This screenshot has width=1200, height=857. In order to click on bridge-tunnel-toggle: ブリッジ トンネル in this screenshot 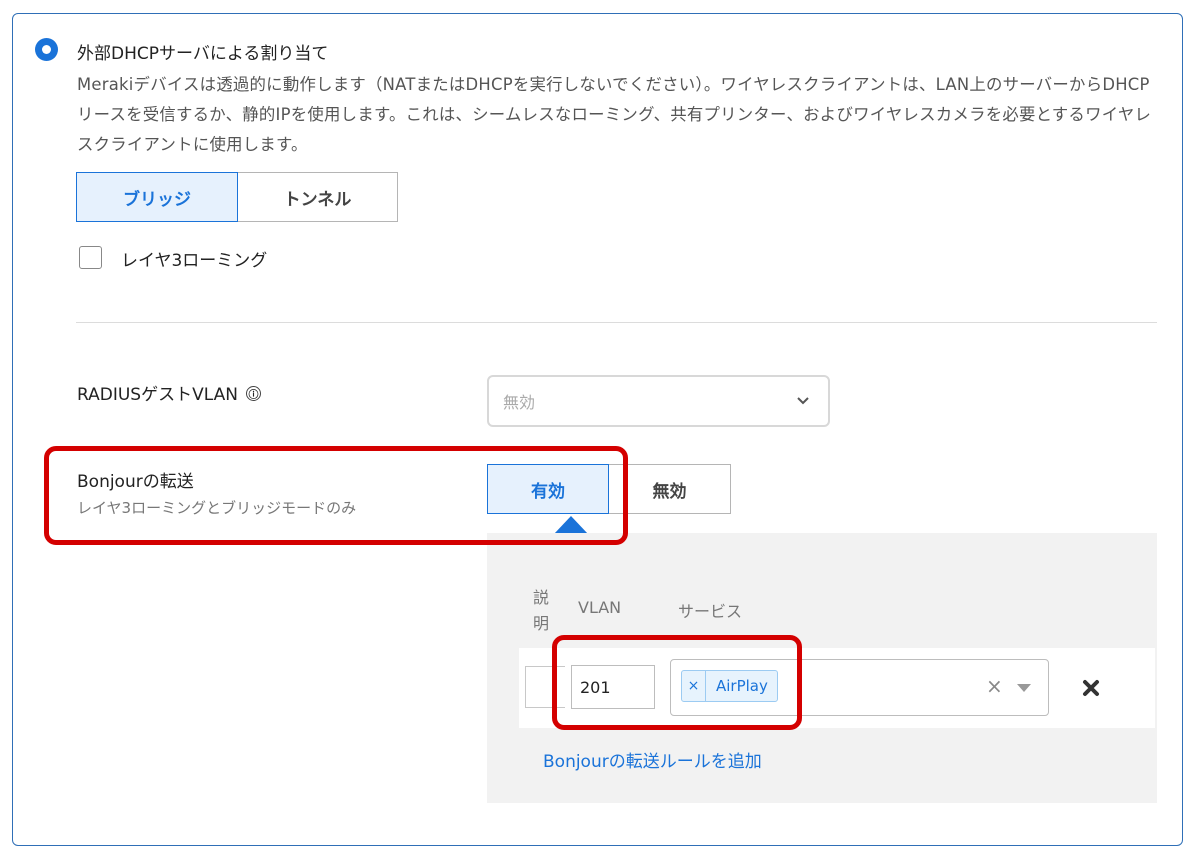, I will do `click(237, 197)`.